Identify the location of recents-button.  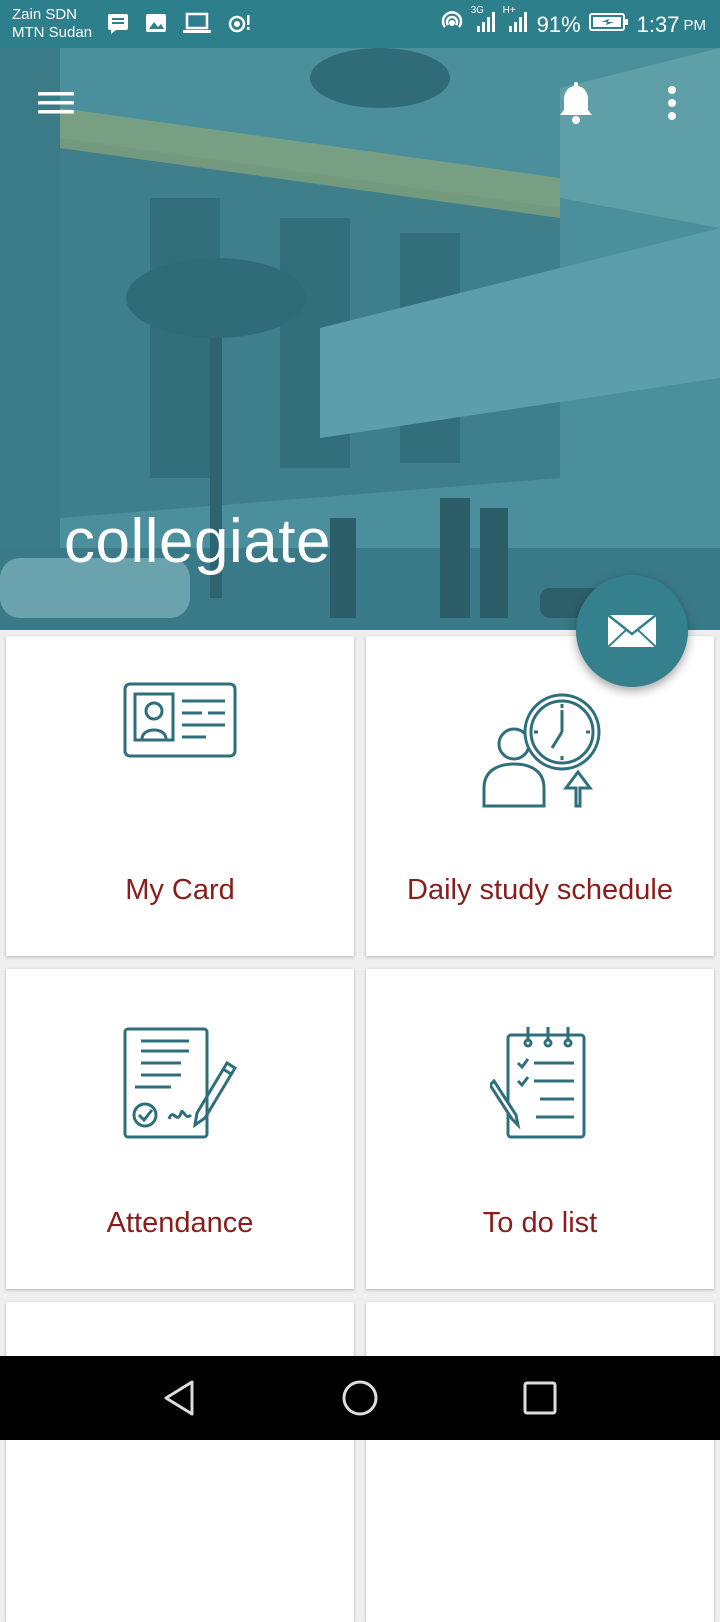
(540, 1400).